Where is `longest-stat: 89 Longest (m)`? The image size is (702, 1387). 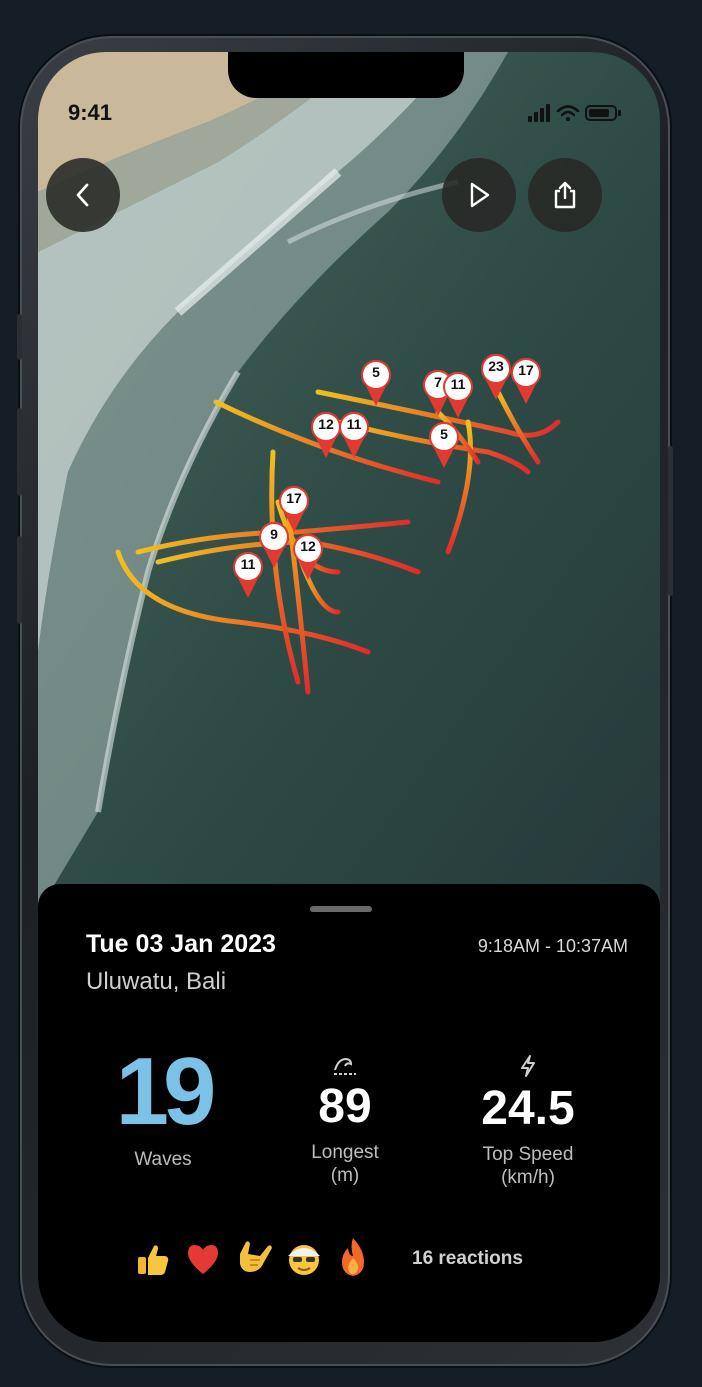
longest-stat: 89 Longest (m) is located at coordinates (345, 1120).